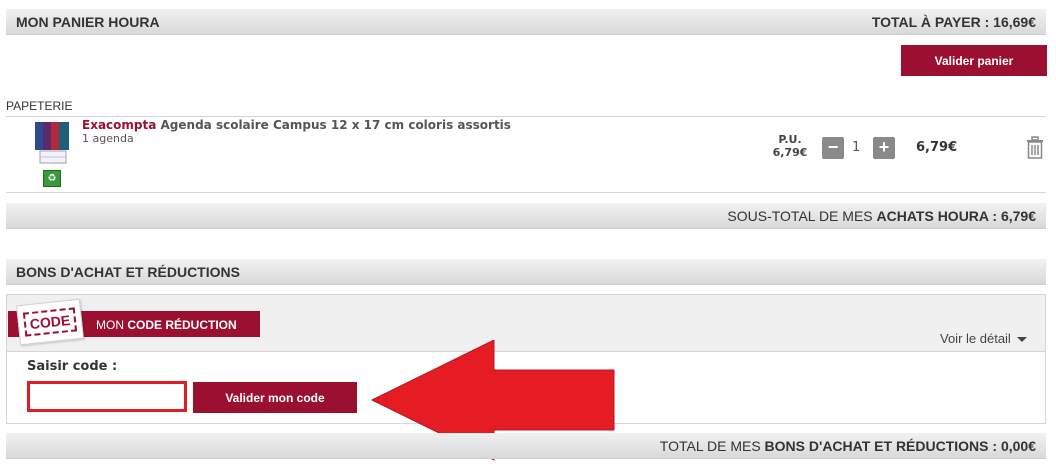 This screenshot has height=470, width=1056. I want to click on subtotal-prefix: SOUS-TOTAL DE MES, so click(802, 215).